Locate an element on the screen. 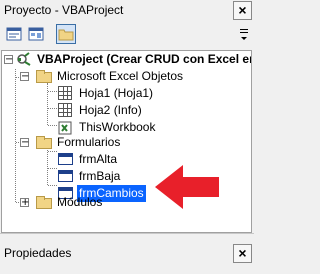 This screenshot has height=274, width=320. tree-node-label: Formularios is located at coordinates (89, 142).